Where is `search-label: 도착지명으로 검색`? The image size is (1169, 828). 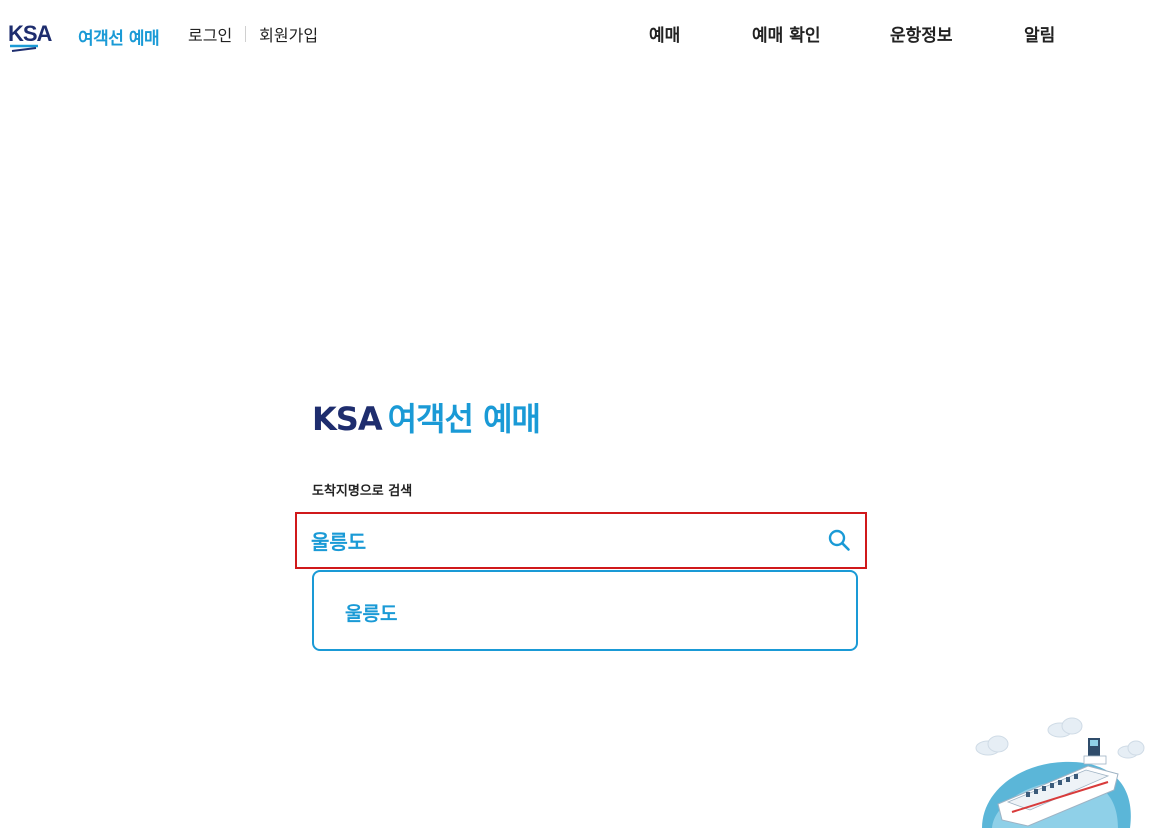
search-label: 도착지명으로 검색 is located at coordinates (362, 491).